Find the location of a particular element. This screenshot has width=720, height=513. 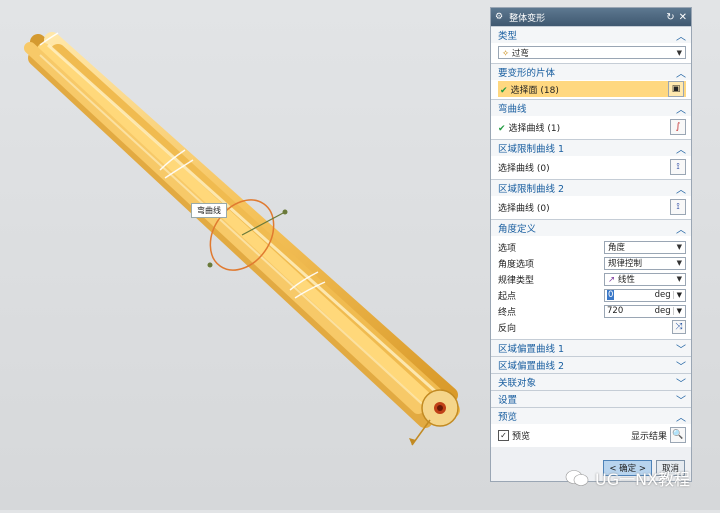

select-faces-row: ✔ 选择面 (18) ▣ is located at coordinates (592, 89).